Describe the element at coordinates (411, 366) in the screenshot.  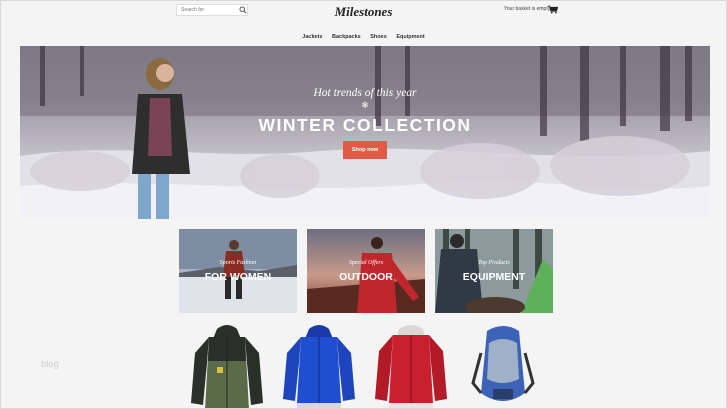
I see `product-red-jacket` at that location.